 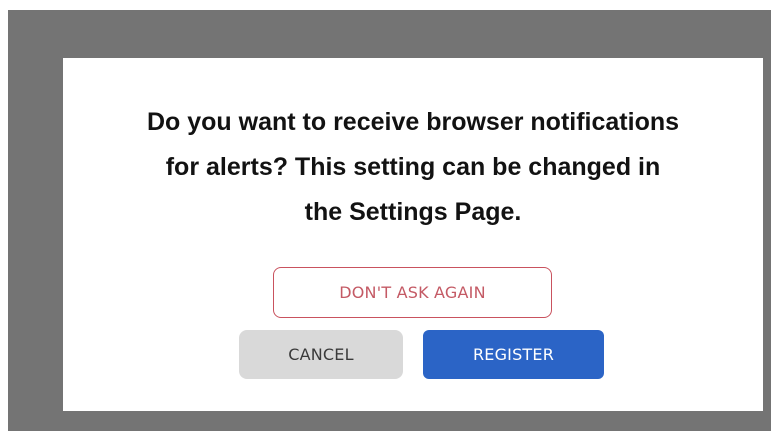 I want to click on register-button: REGISTER, so click(x=513, y=354).